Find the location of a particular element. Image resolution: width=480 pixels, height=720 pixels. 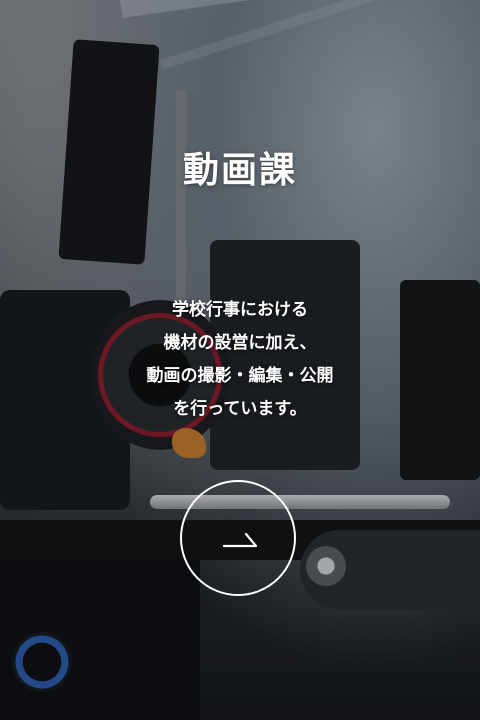

description-line: を行っています。 is located at coordinates (240, 409).